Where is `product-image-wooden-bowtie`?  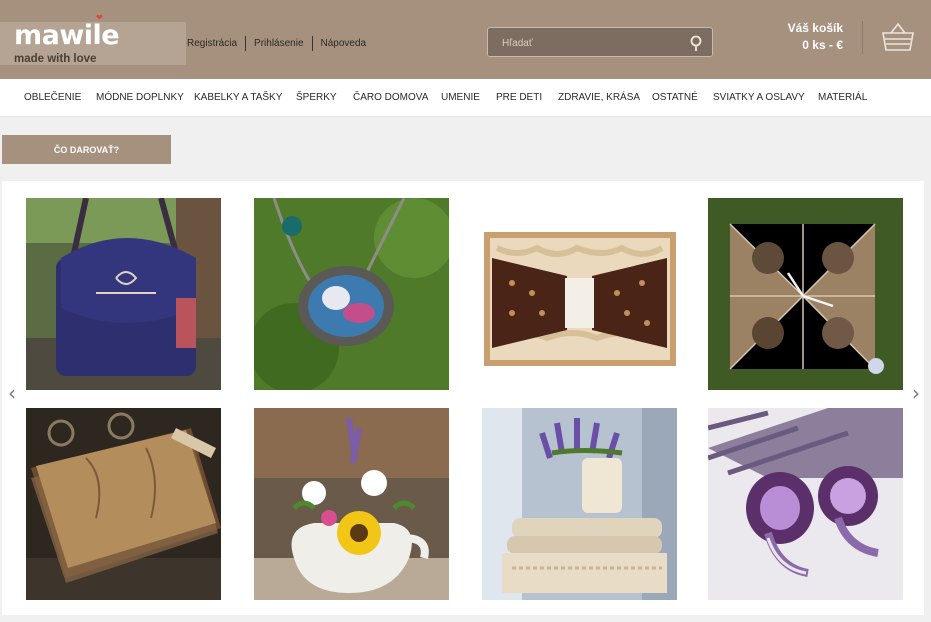 product-image-wooden-bowtie is located at coordinates (579, 294).